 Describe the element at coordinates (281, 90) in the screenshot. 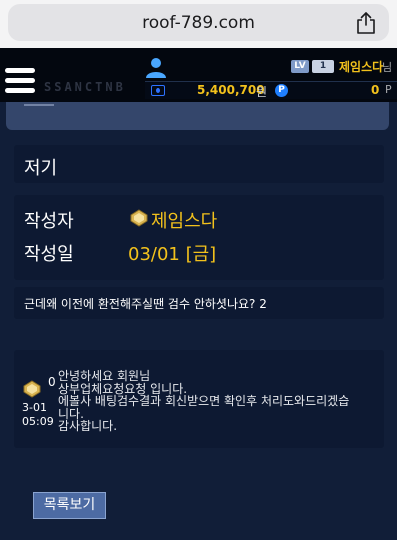

I see `point-icon: P` at that location.